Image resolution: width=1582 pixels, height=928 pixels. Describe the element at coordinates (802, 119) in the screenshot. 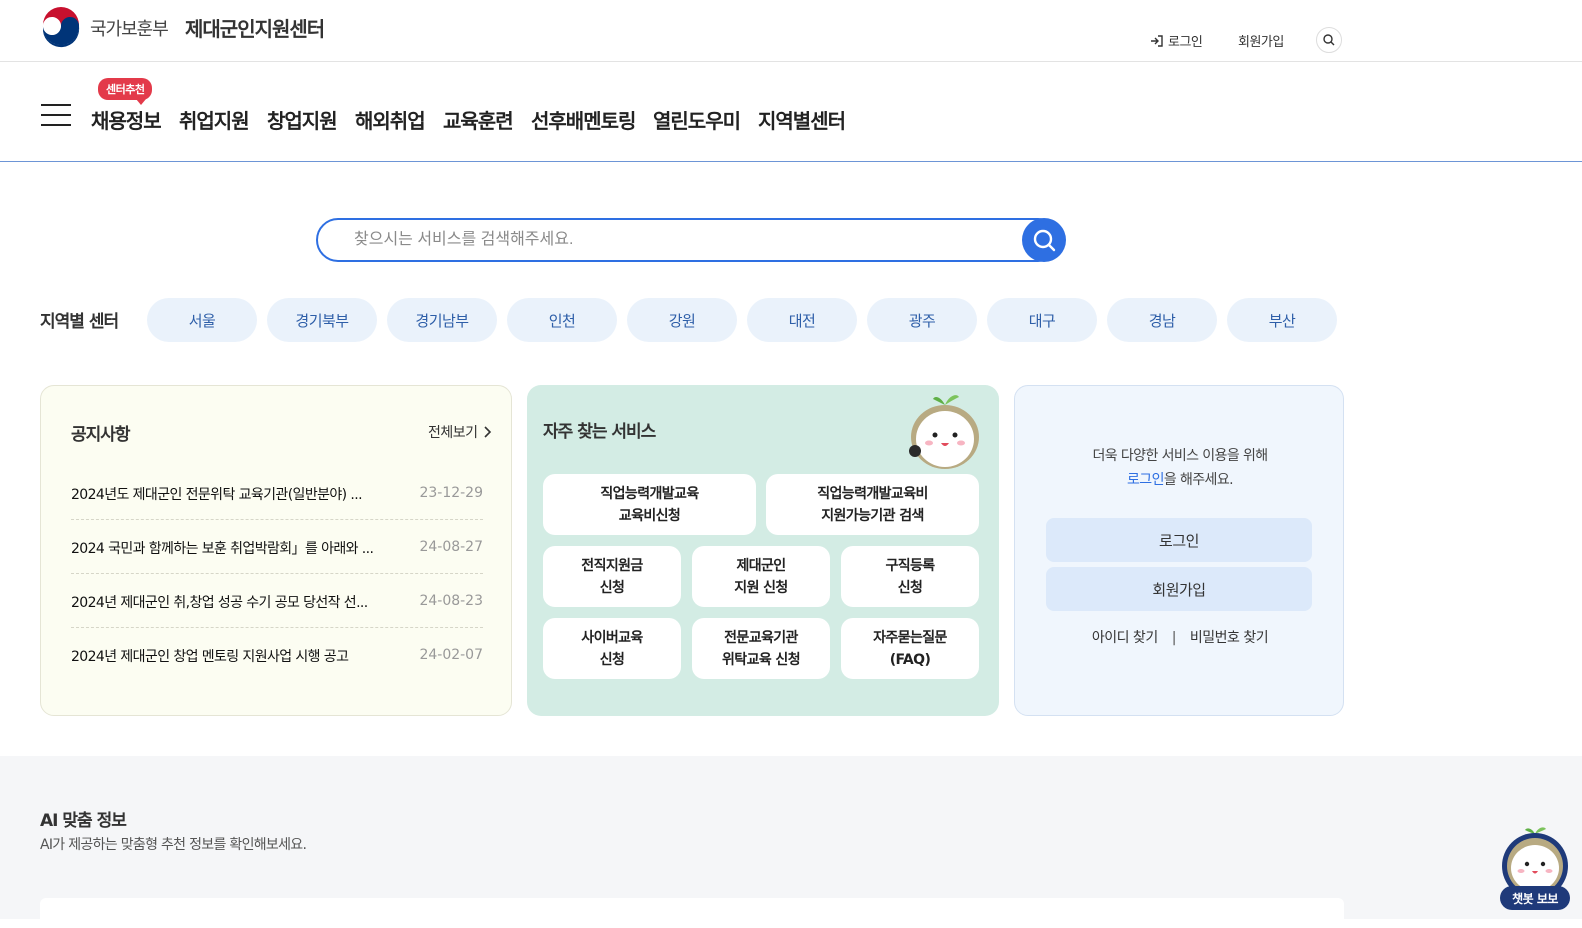

I see `nav-item-regional: 지역별센터` at that location.